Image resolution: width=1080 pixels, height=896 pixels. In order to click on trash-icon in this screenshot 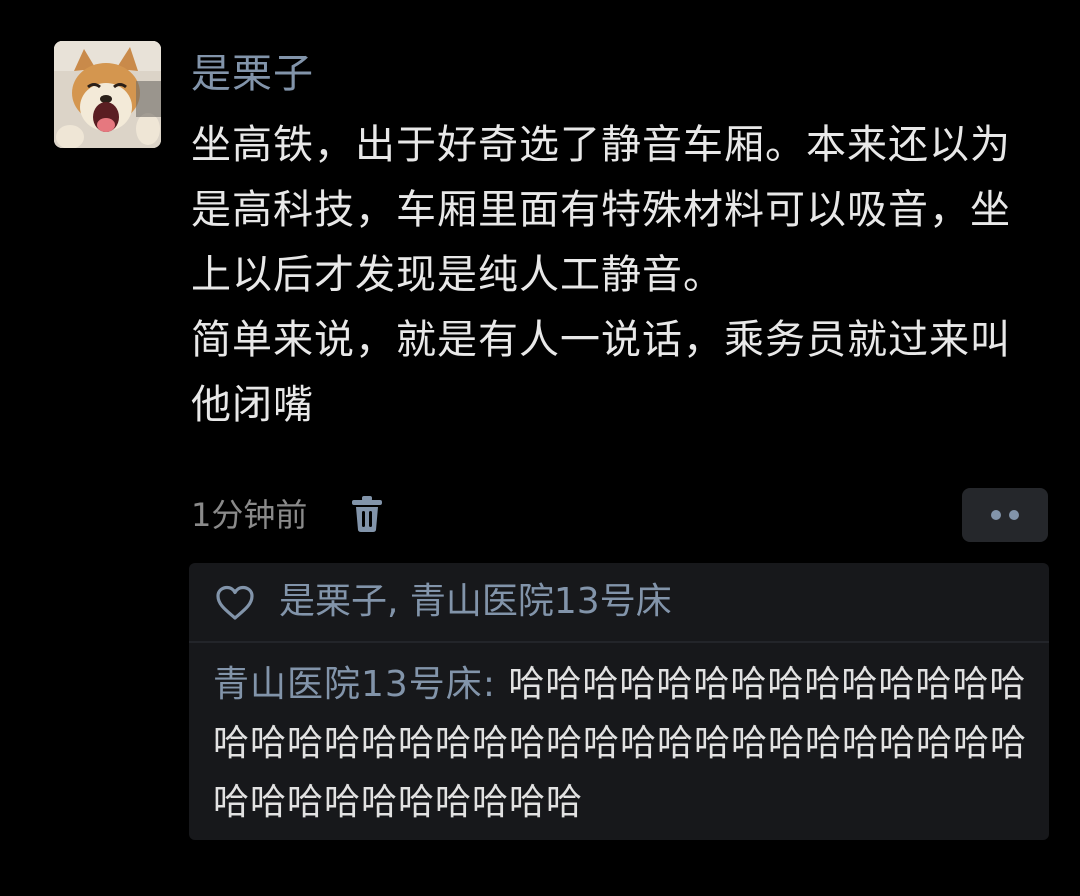, I will do `click(367, 514)`.